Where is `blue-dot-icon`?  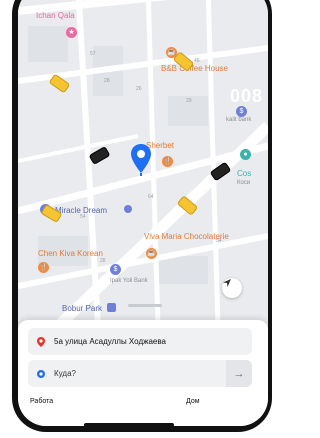 blue-dot-icon is located at coordinates (41, 373).